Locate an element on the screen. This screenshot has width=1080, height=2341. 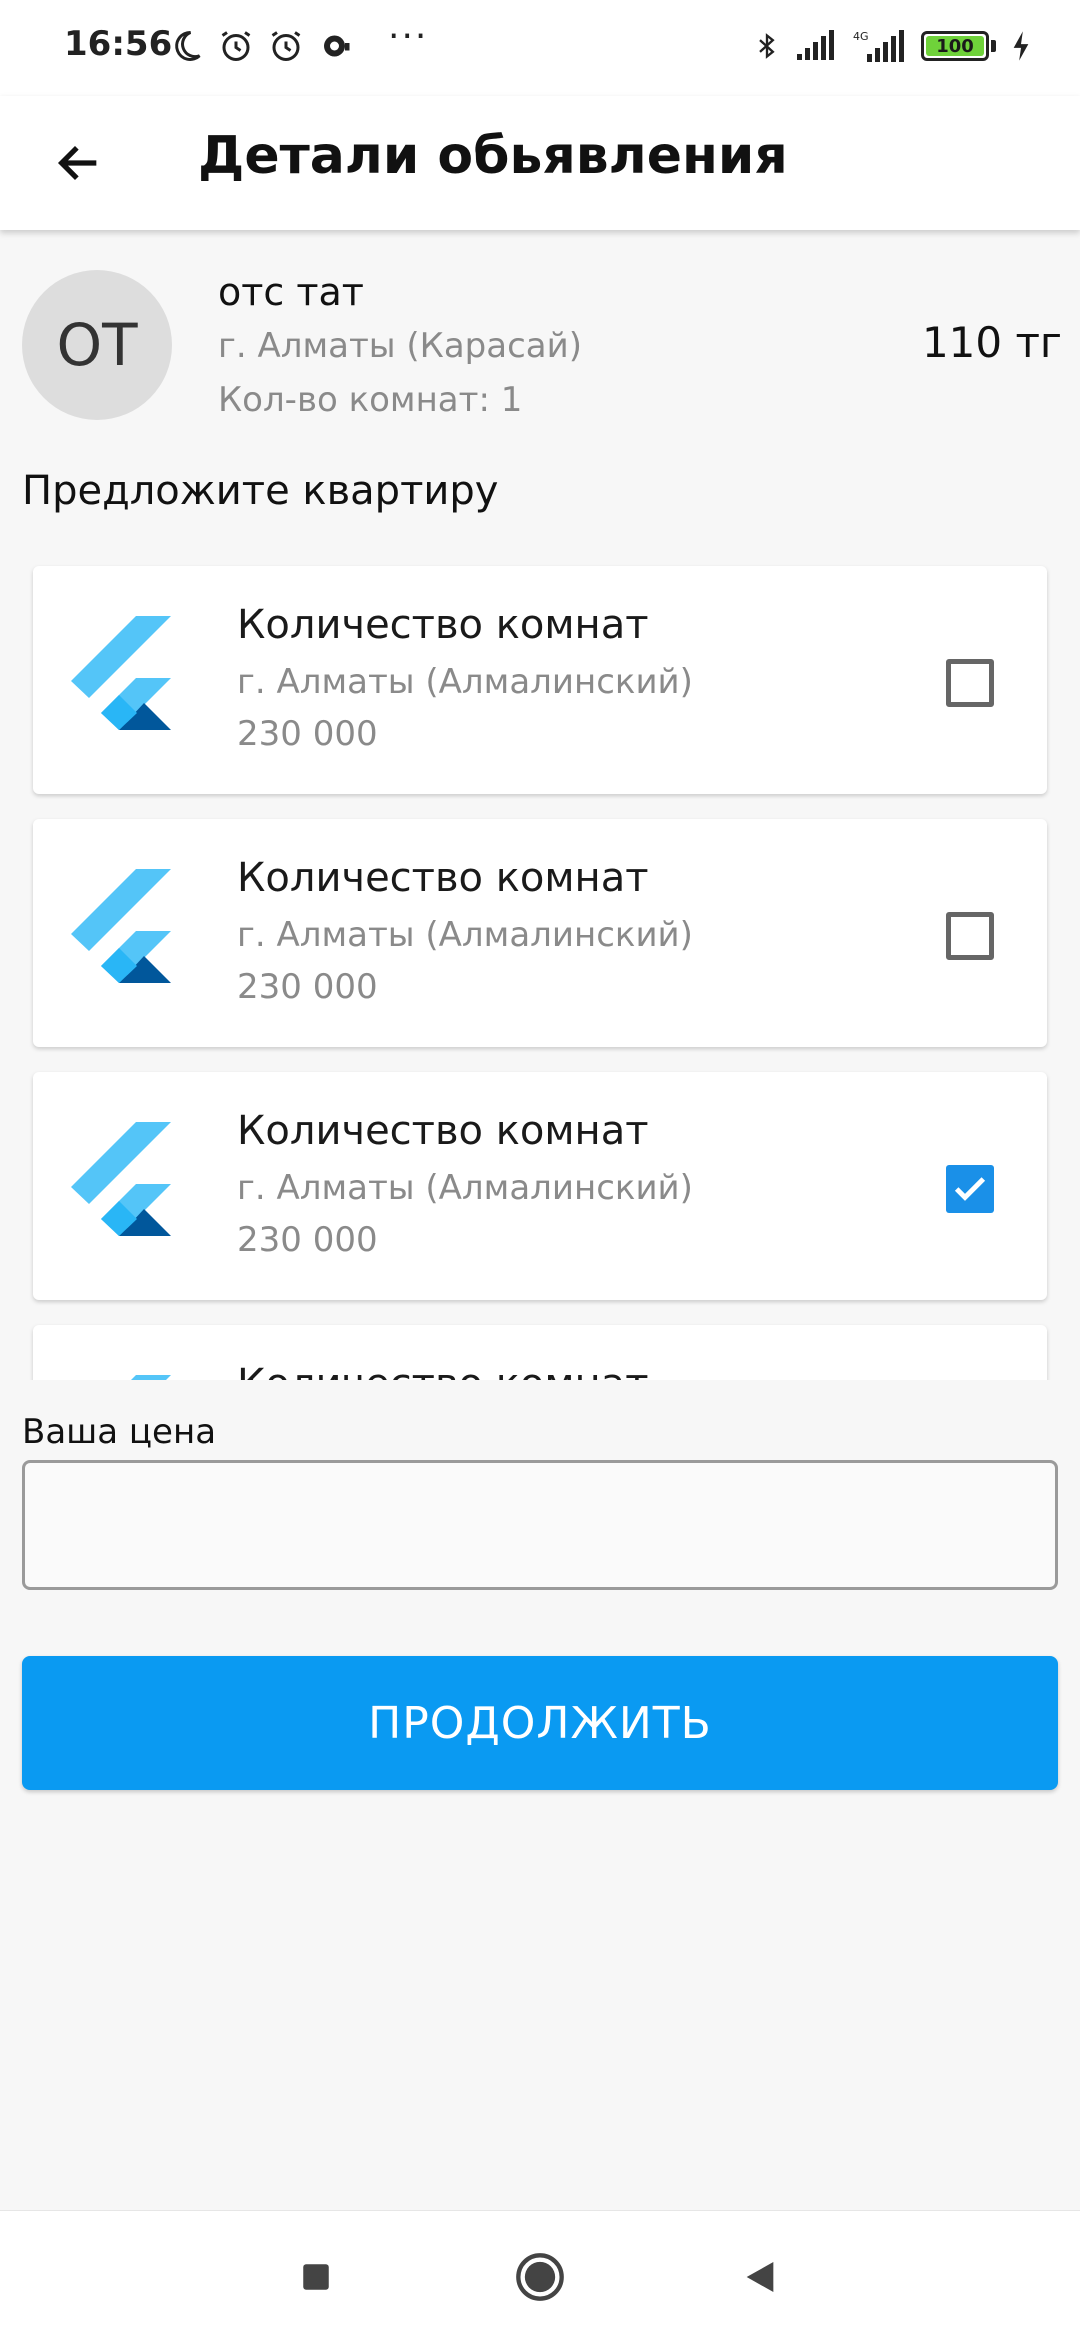
battery-level: 100 is located at coordinates (955, 46).